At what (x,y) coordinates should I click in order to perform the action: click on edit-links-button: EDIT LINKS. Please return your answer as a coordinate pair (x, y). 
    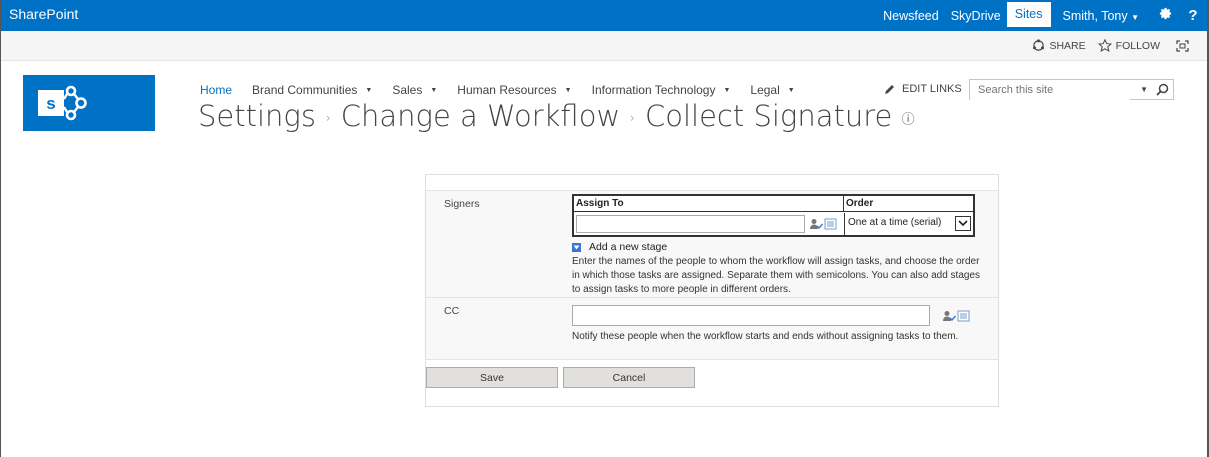
    Looking at the image, I should click on (923, 89).